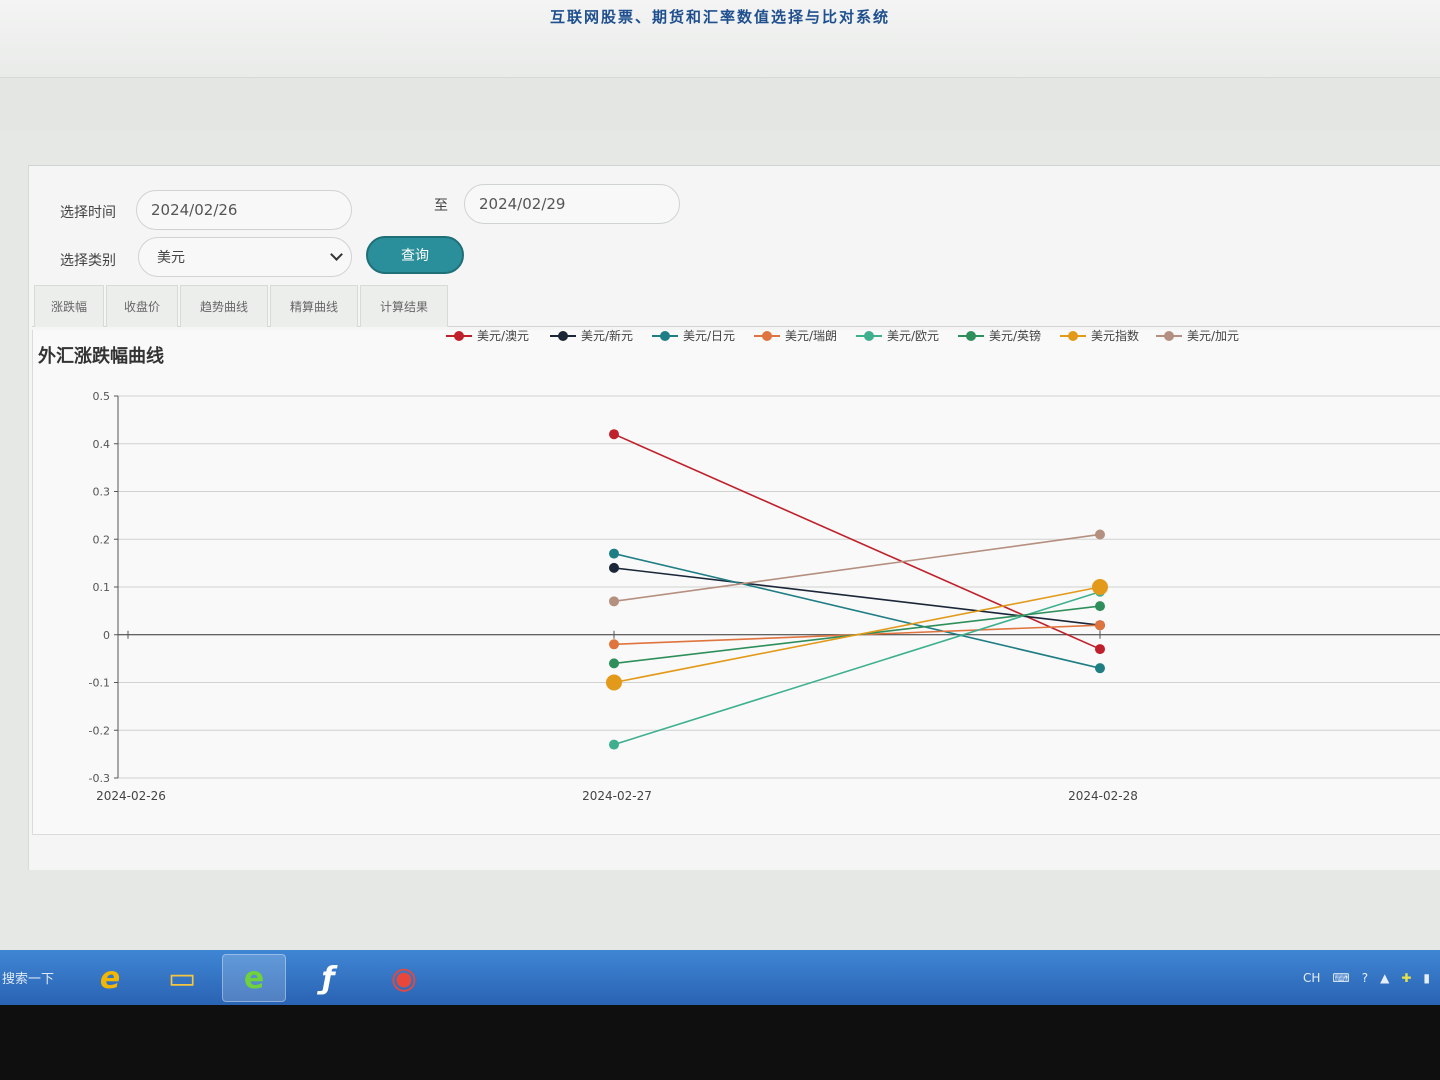 This screenshot has width=1440, height=1080. Describe the element at coordinates (1365, 978) in the screenshot. I see `help-icon: ?` at that location.